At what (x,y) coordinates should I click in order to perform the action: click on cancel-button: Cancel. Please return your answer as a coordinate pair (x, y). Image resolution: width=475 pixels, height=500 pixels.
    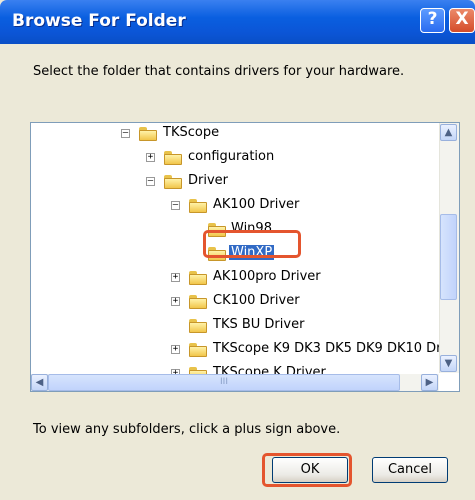
    Looking at the image, I should click on (410, 470).